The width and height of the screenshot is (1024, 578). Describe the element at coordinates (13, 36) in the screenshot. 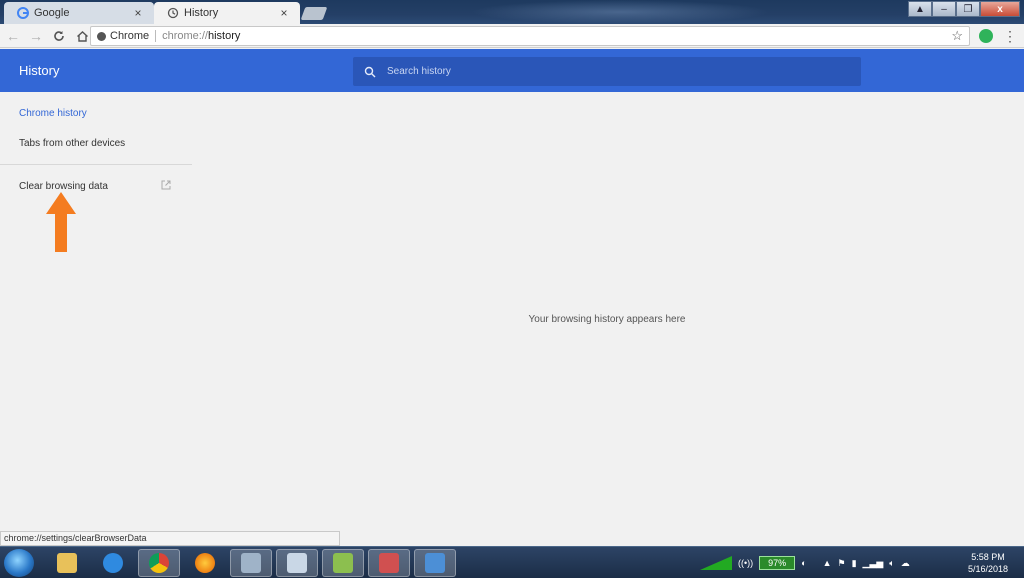

I see `back-arrow-icon: ←` at that location.